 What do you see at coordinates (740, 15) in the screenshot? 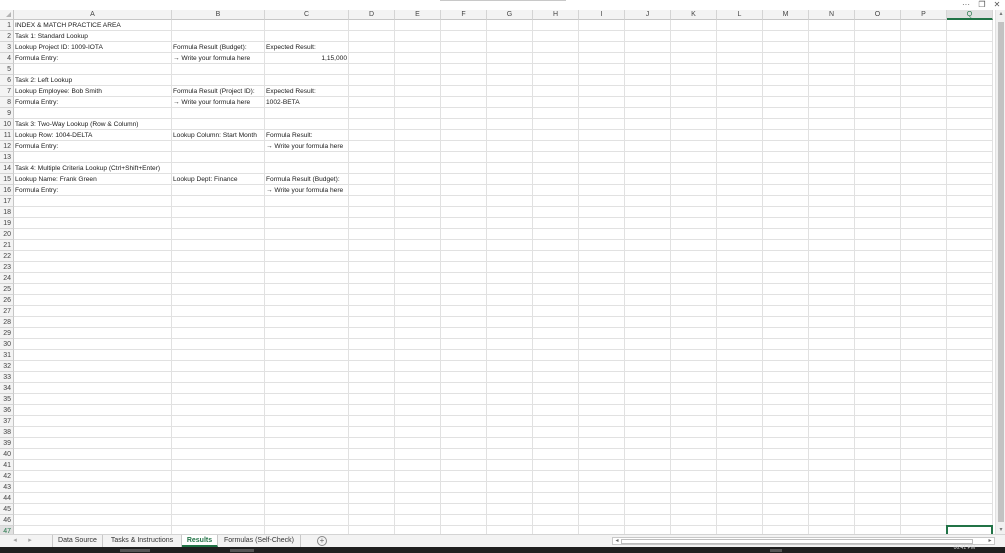
I see `column-header-l: L` at bounding box center [740, 15].